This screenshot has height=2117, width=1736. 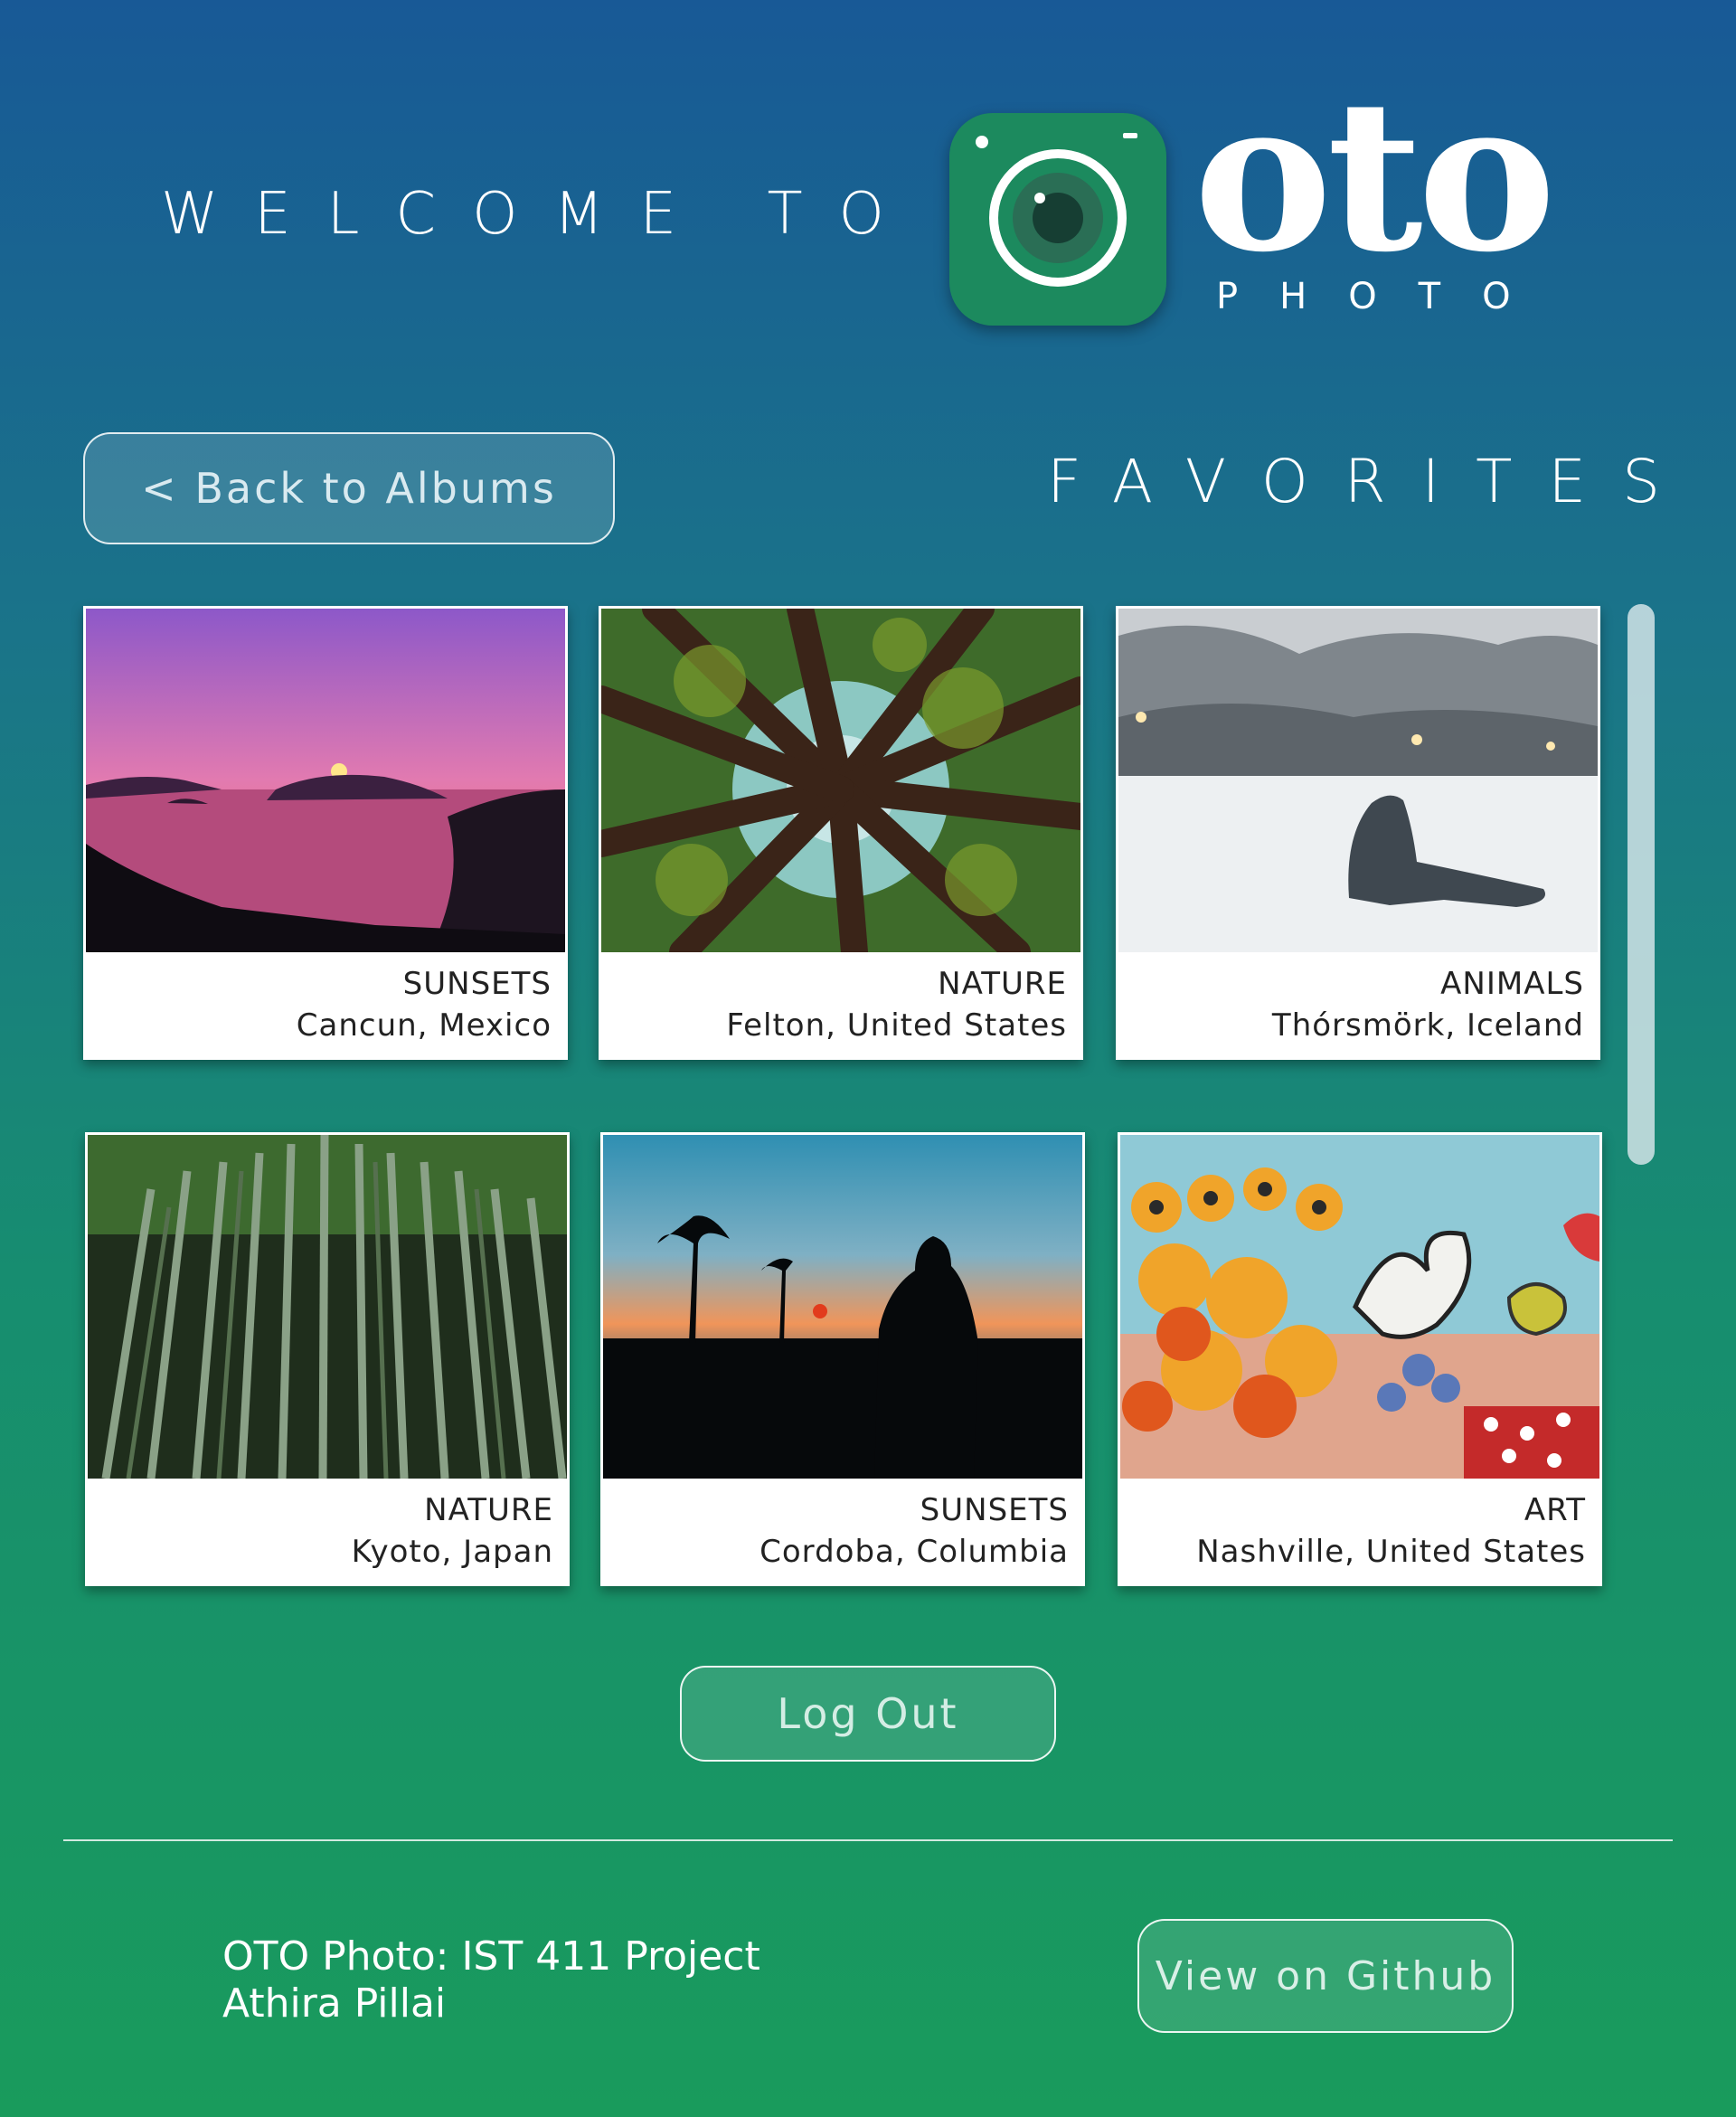 What do you see at coordinates (335, 2003) in the screenshot?
I see `footer-author: Athira Pillai` at bounding box center [335, 2003].